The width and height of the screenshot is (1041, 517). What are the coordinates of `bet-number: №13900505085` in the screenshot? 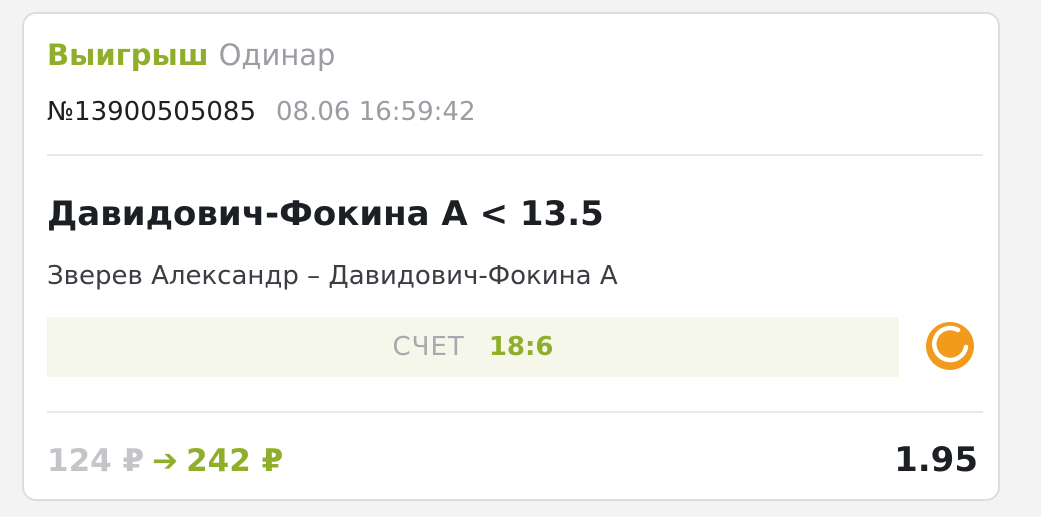 It's located at (152, 112).